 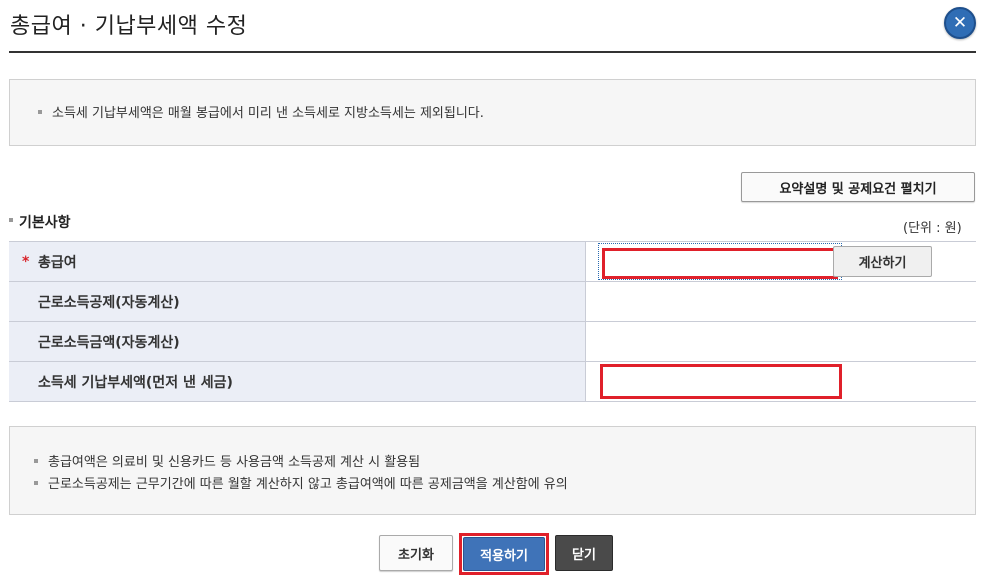 I want to click on row-earned-income-amount: 근로소득금액(자동계산), so click(x=492, y=342).